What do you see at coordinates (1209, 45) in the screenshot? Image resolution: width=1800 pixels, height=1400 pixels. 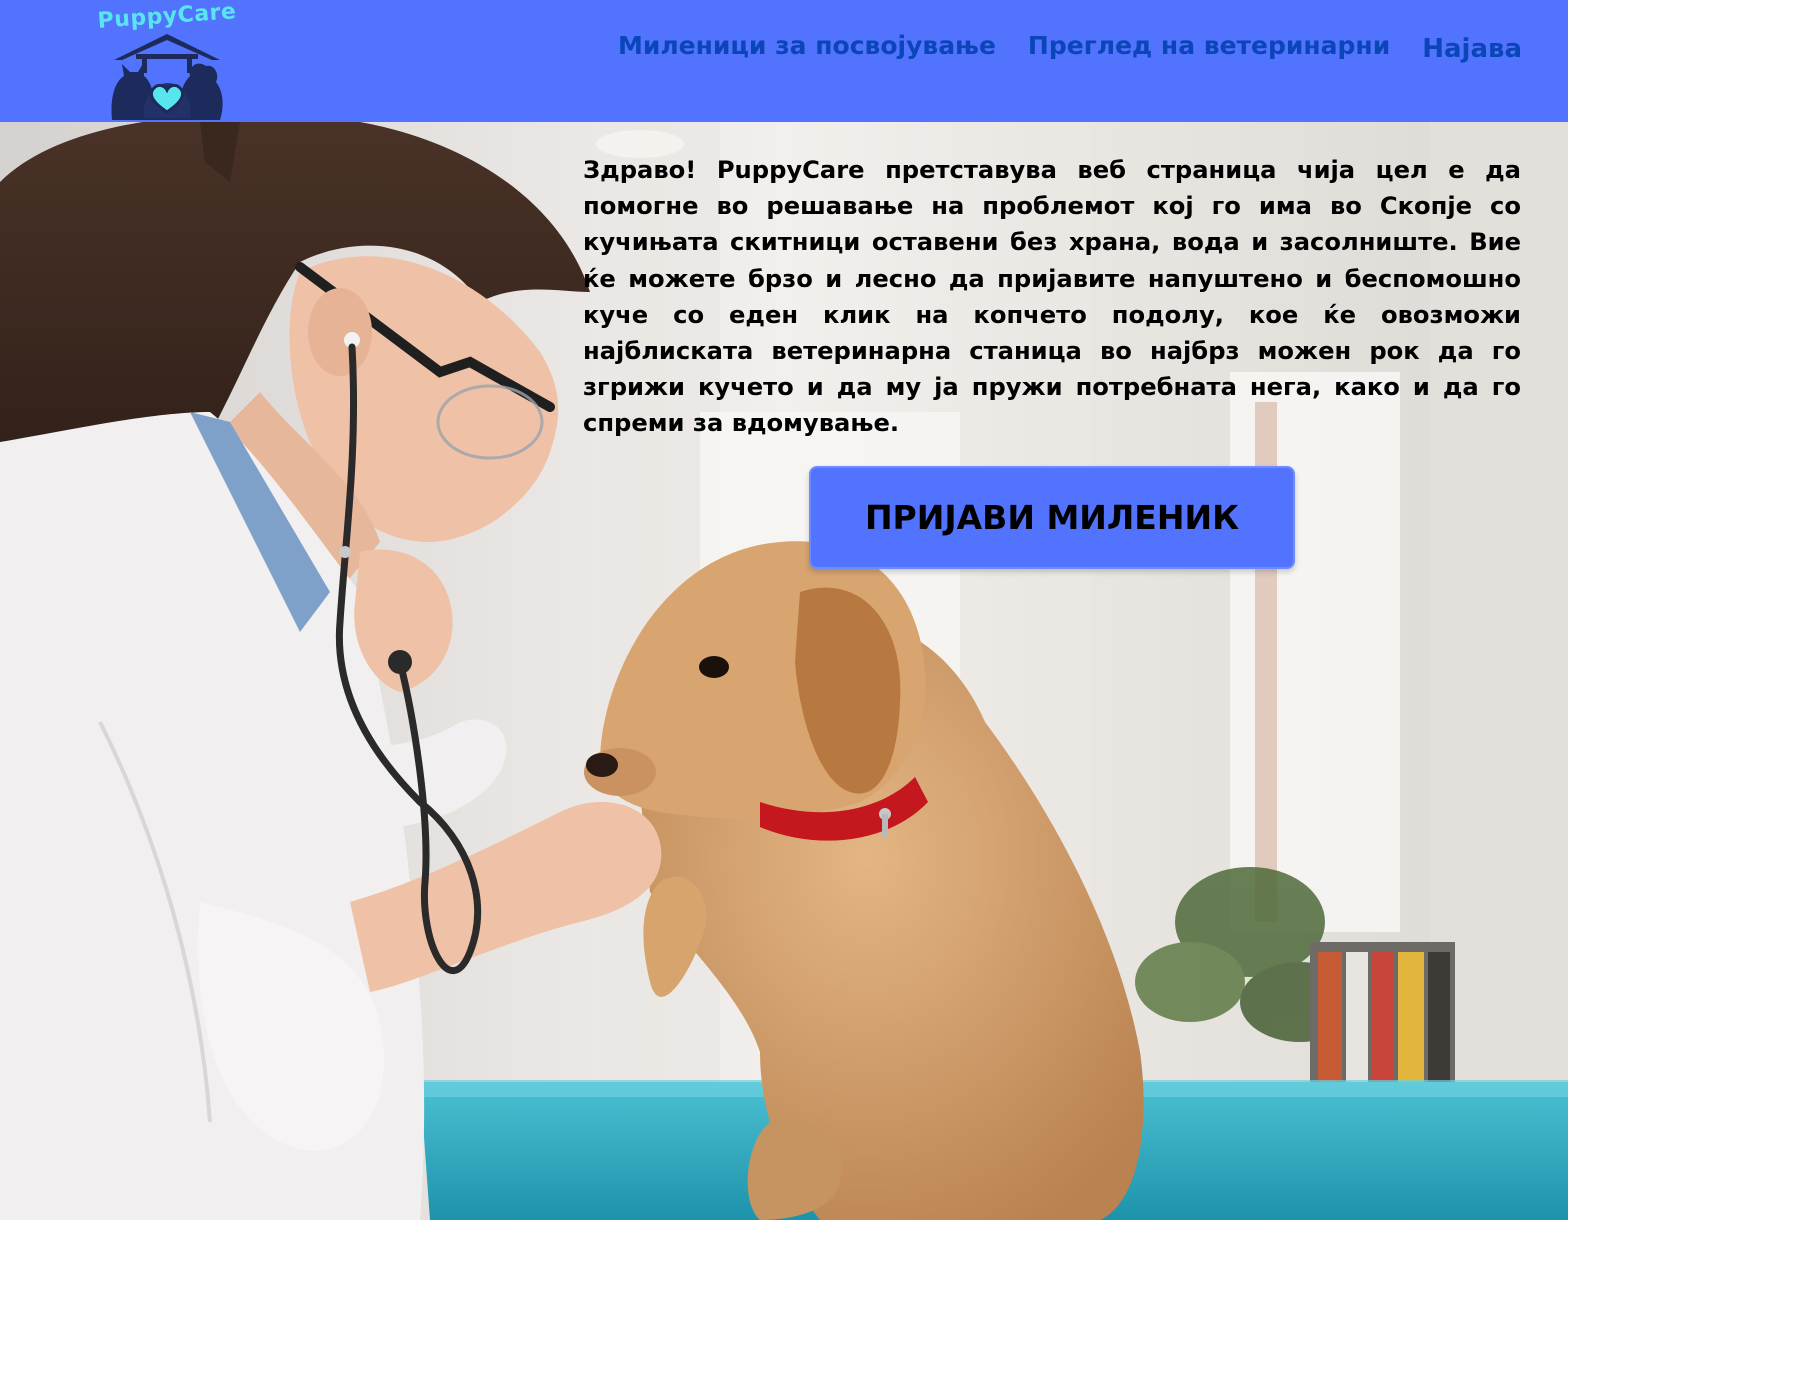 I see `nav-vet-overview-link: Преглед на ветеринарни` at bounding box center [1209, 45].